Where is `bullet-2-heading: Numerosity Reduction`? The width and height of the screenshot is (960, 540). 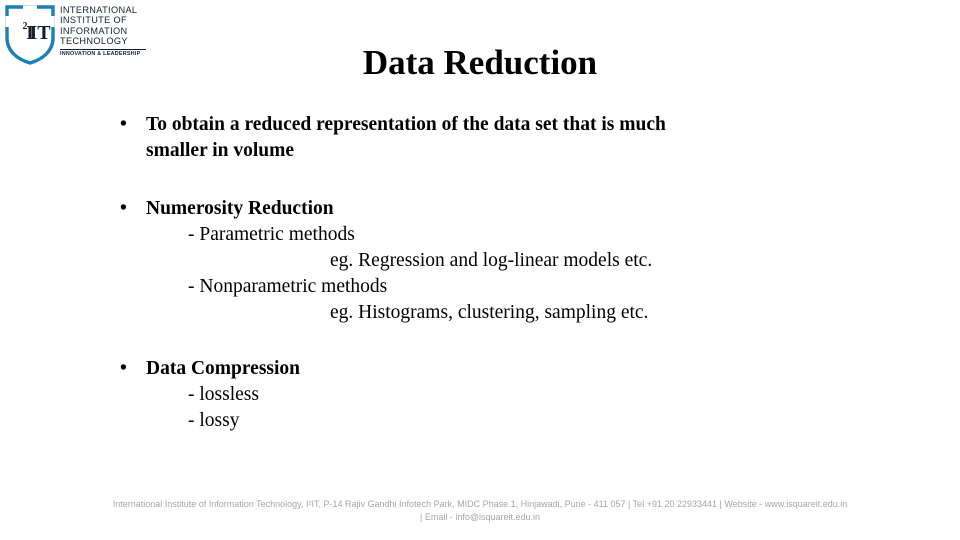
bullet-2-heading: Numerosity Reduction is located at coordinates (240, 208).